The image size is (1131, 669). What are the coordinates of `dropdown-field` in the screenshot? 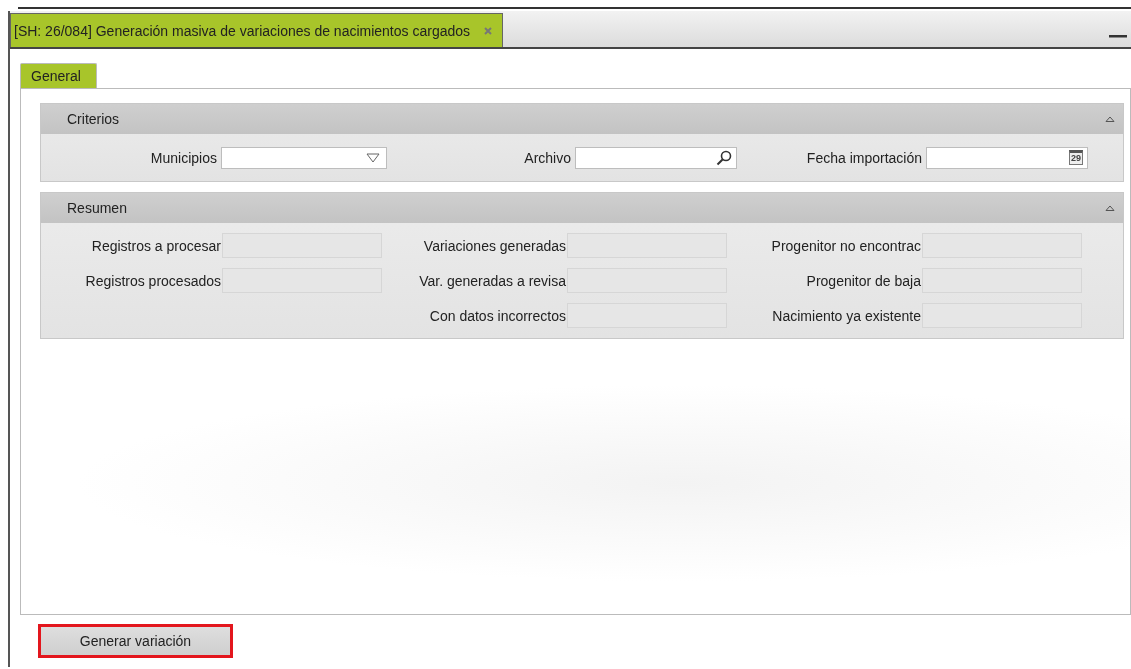 It's located at (304, 157).